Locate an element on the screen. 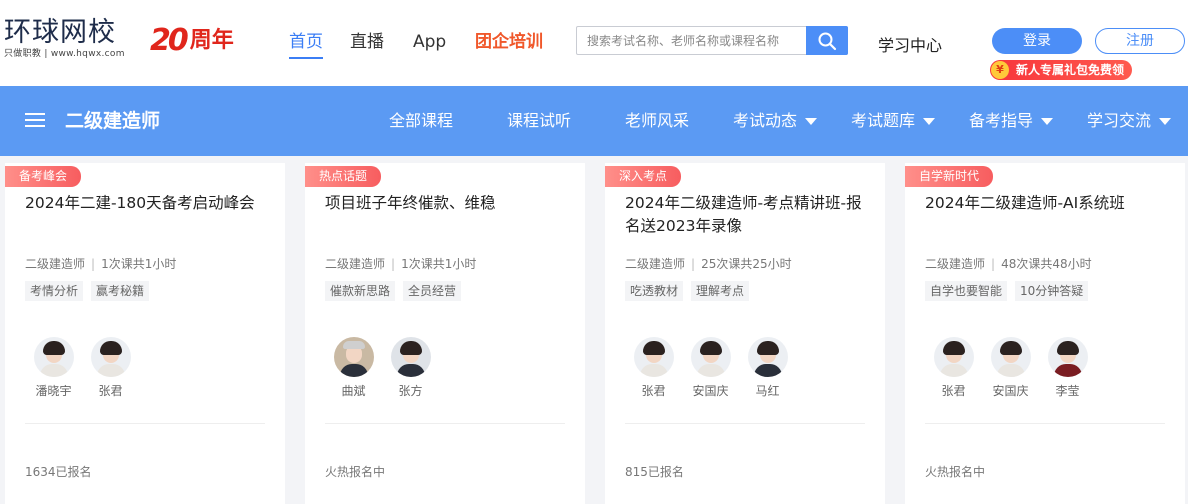 This screenshot has width=1188, height=504. hamburger-menu-icon is located at coordinates (35, 121).